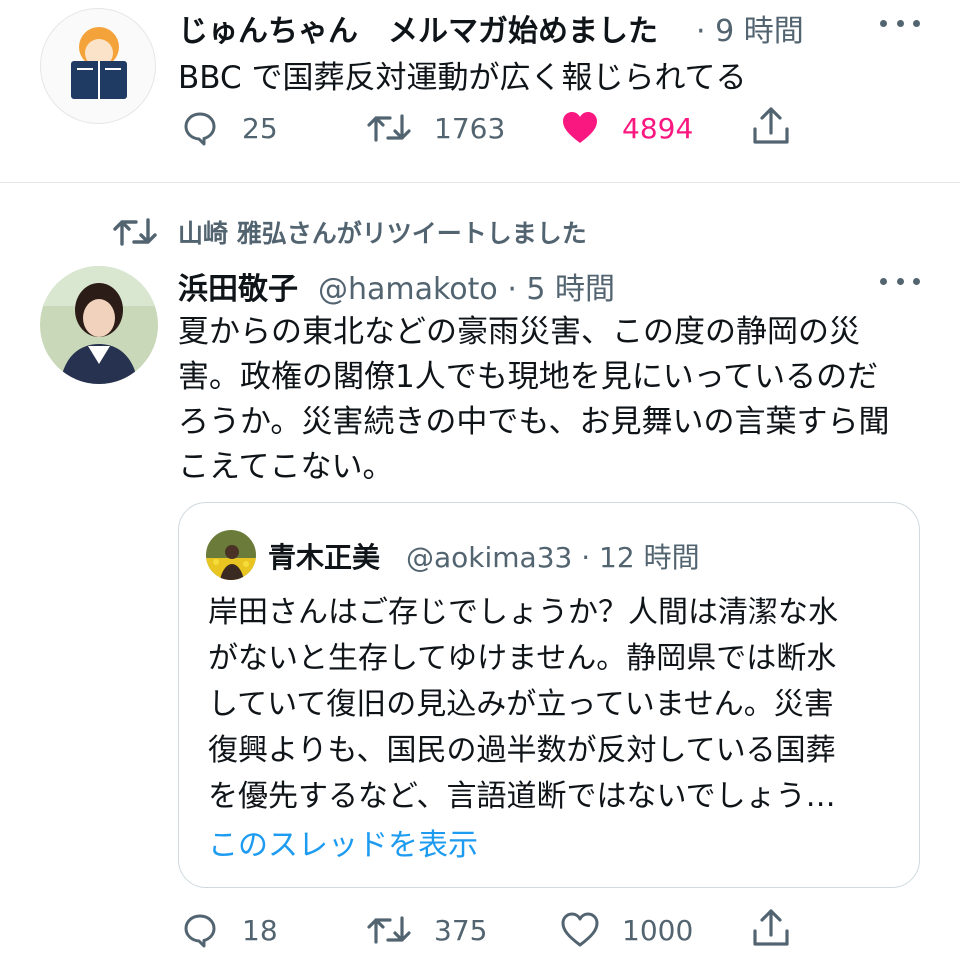  Describe the element at coordinates (523, 612) in the screenshot. I see `quoted-text-line: 岸田さんはご存じでしょうか？人間は清潔な水` at that location.